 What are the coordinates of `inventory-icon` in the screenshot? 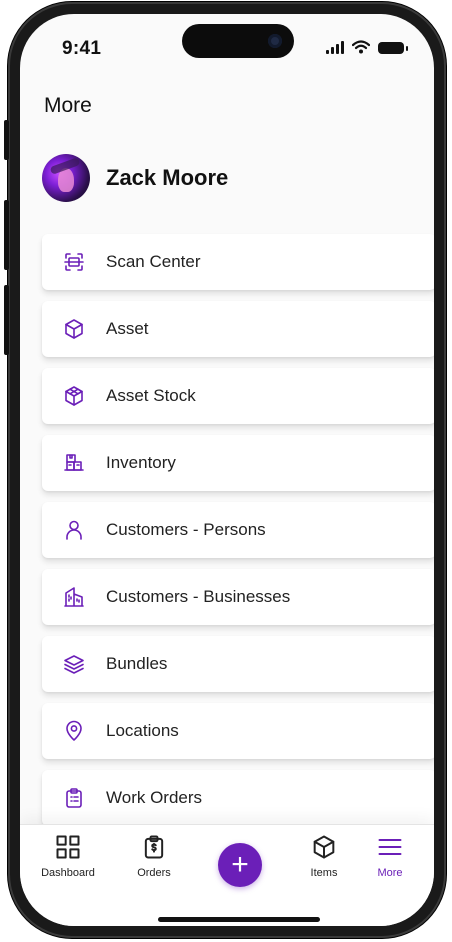 It's located at (74, 463).